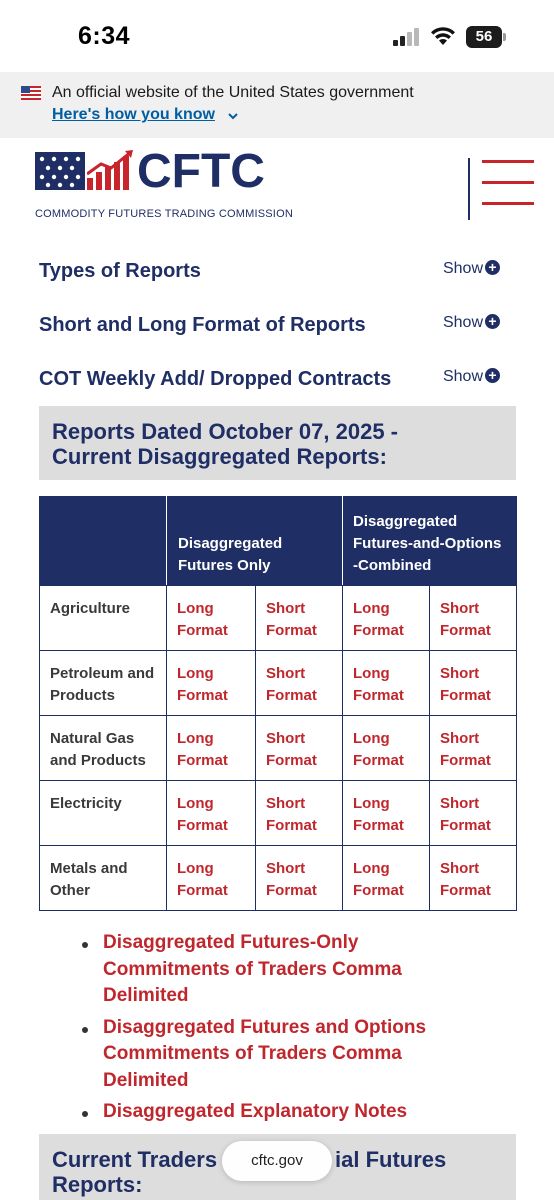  What do you see at coordinates (407, 37) in the screenshot?
I see `cellular-signal-icon` at bounding box center [407, 37].